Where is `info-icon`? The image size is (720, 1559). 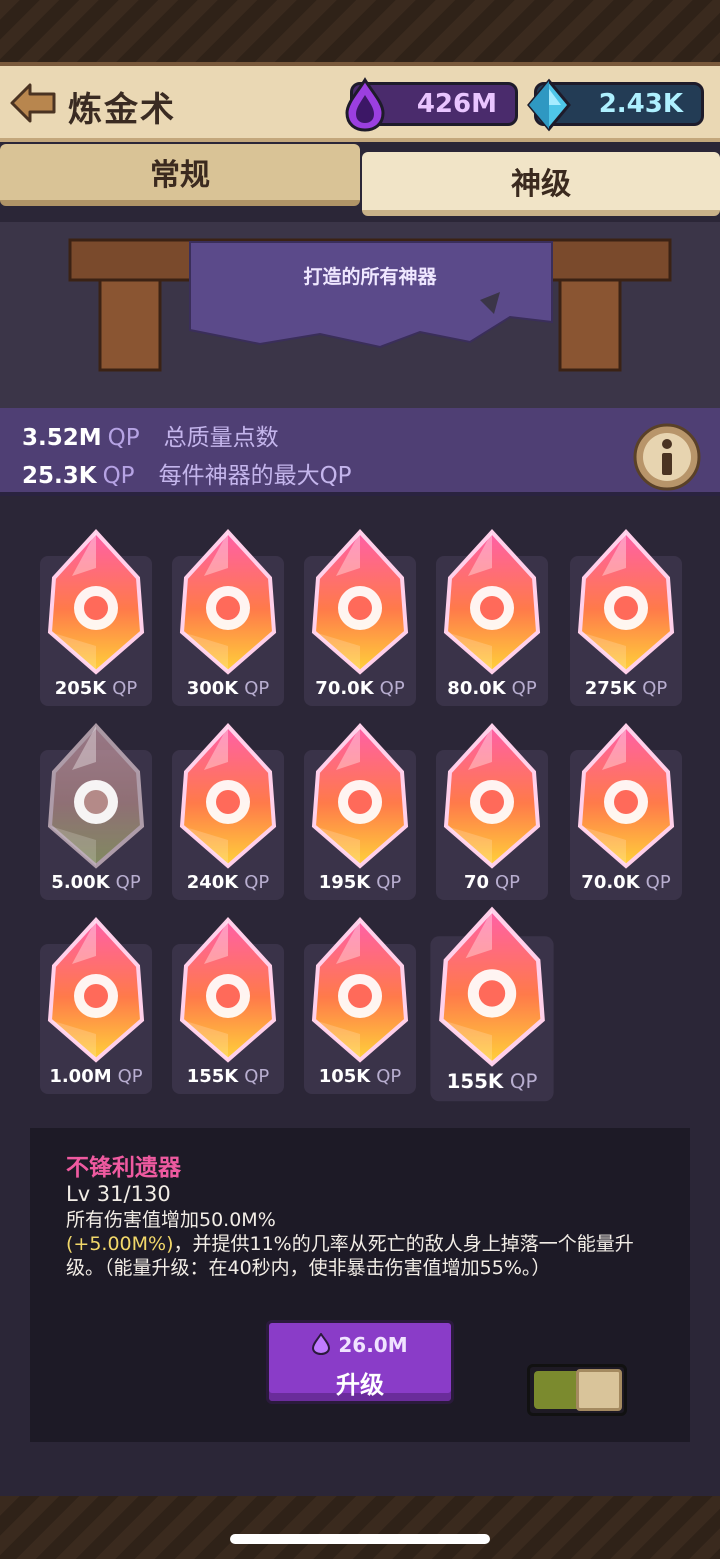 info-icon is located at coordinates (667, 457).